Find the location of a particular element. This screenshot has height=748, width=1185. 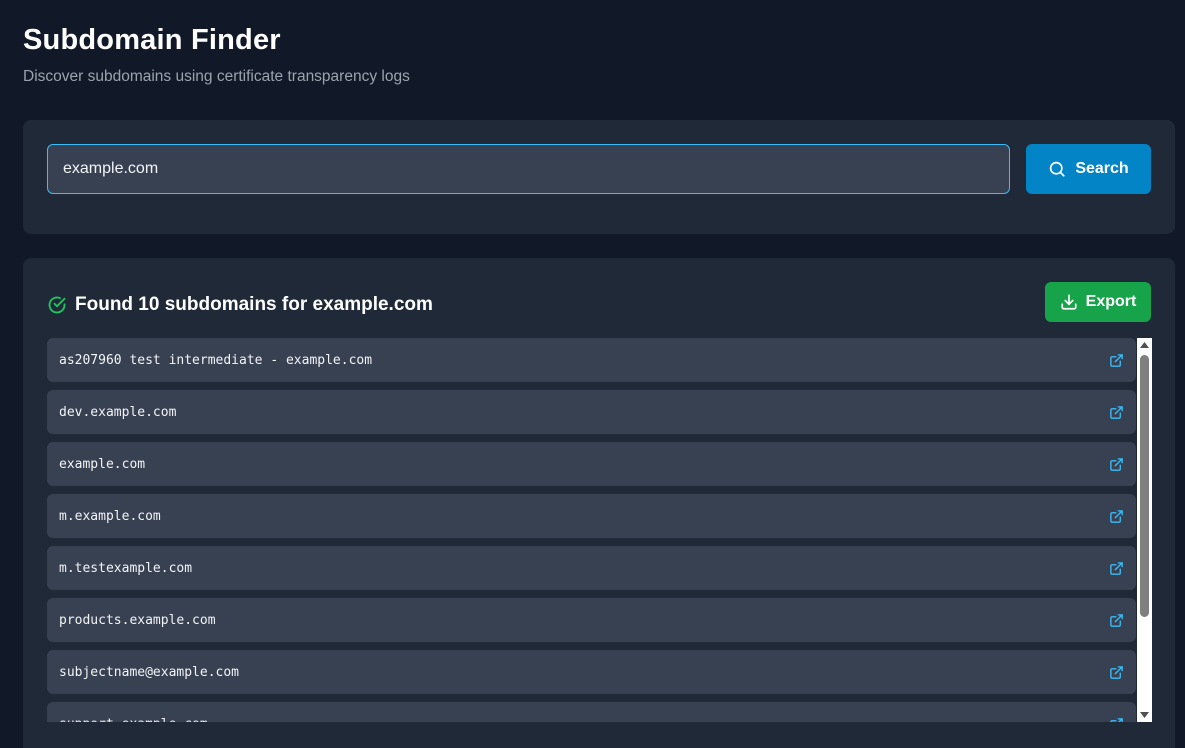

check-circle-icon is located at coordinates (57, 305).